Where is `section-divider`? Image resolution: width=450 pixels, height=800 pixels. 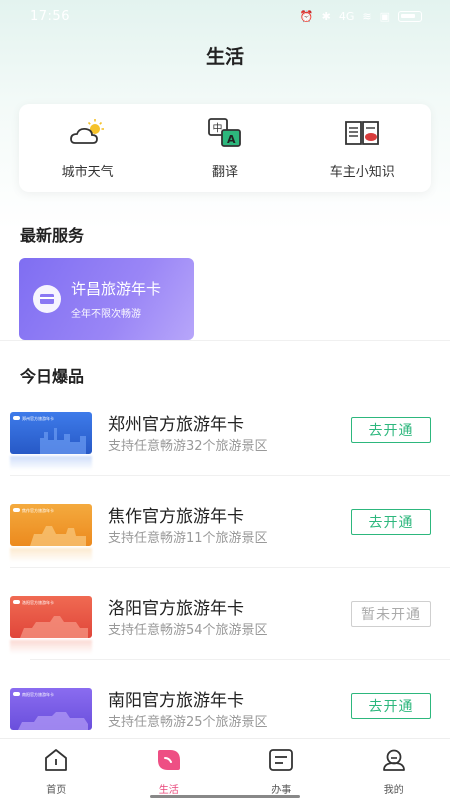
section-divider is located at coordinates (225, 340).